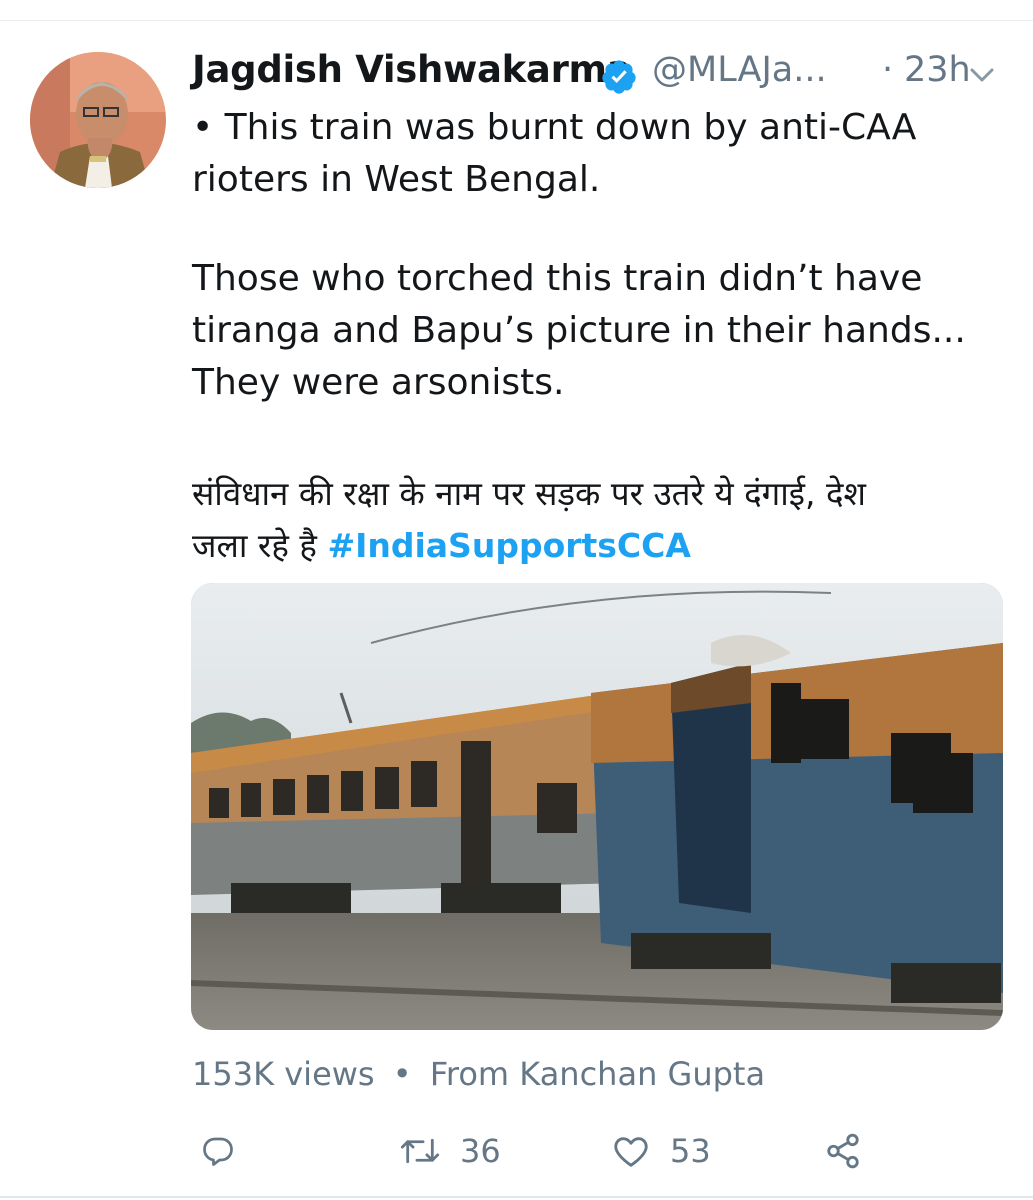 The image size is (1033, 1200). I want to click on verified-badge-icon, so click(619, 77).